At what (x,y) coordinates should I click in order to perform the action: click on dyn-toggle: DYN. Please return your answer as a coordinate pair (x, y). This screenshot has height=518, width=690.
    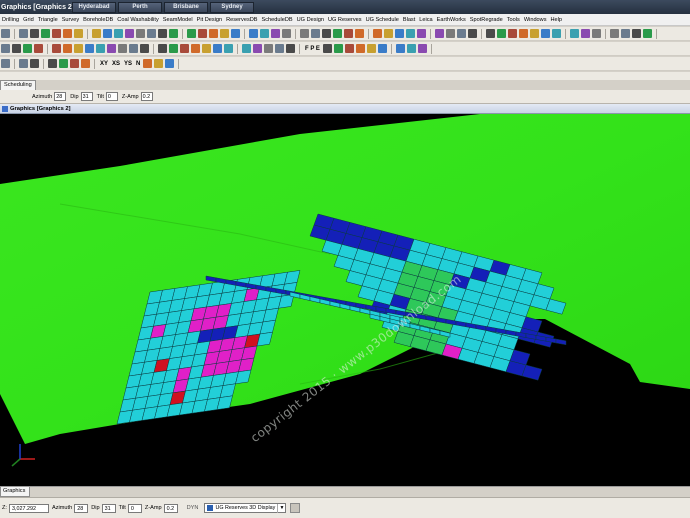
    Looking at the image, I should click on (193, 508).